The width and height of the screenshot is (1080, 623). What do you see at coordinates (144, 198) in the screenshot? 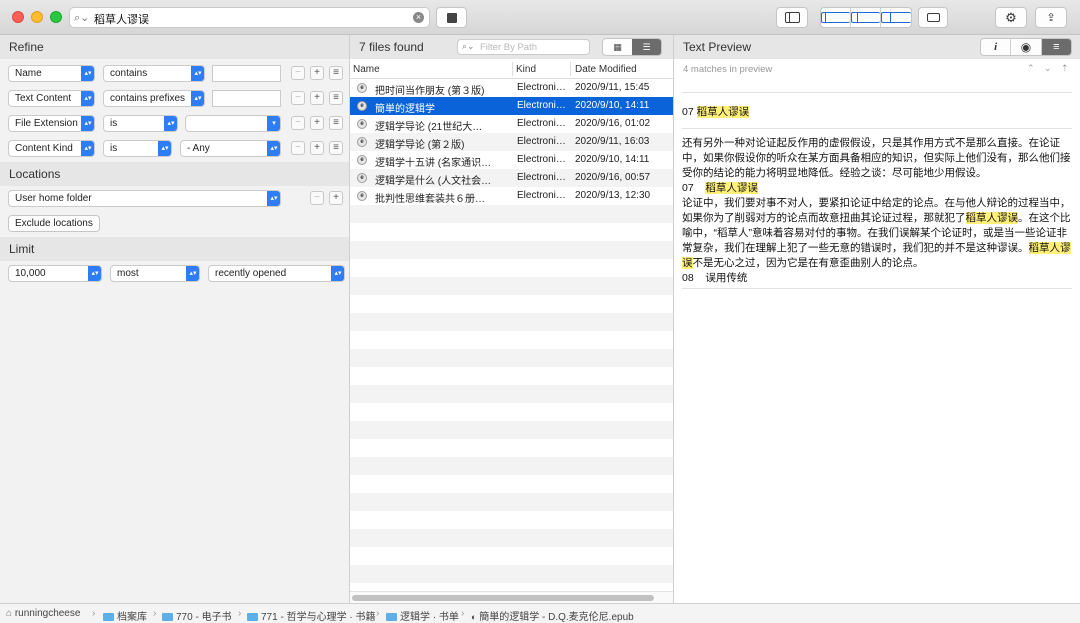
I see `location-popup: User home folder ▴▾` at bounding box center [144, 198].